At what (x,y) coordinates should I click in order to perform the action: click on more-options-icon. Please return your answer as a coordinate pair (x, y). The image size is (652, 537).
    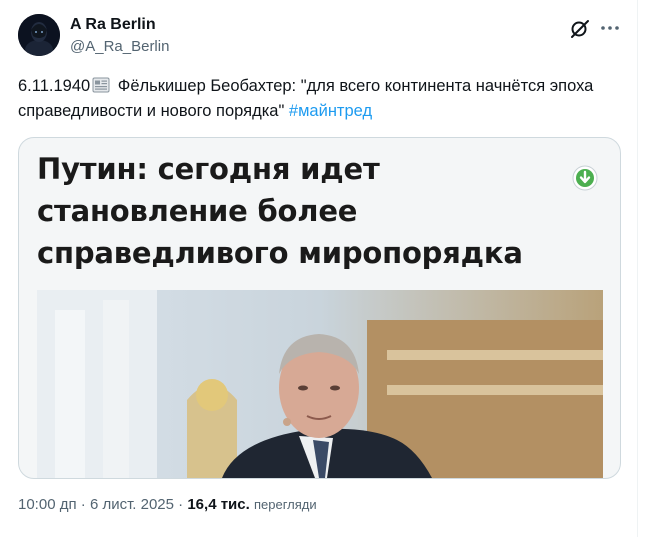
    Looking at the image, I should click on (610, 28).